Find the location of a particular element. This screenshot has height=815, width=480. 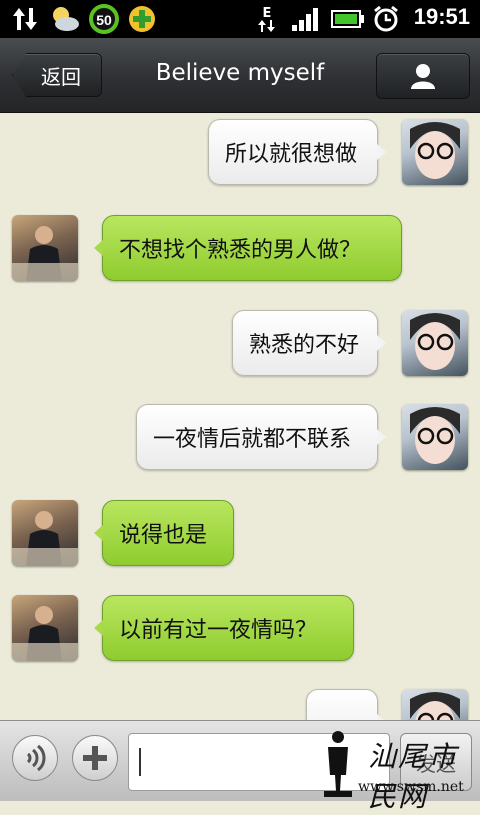

status-bar: 50 E 19:51 is located at coordinates (240, 19).